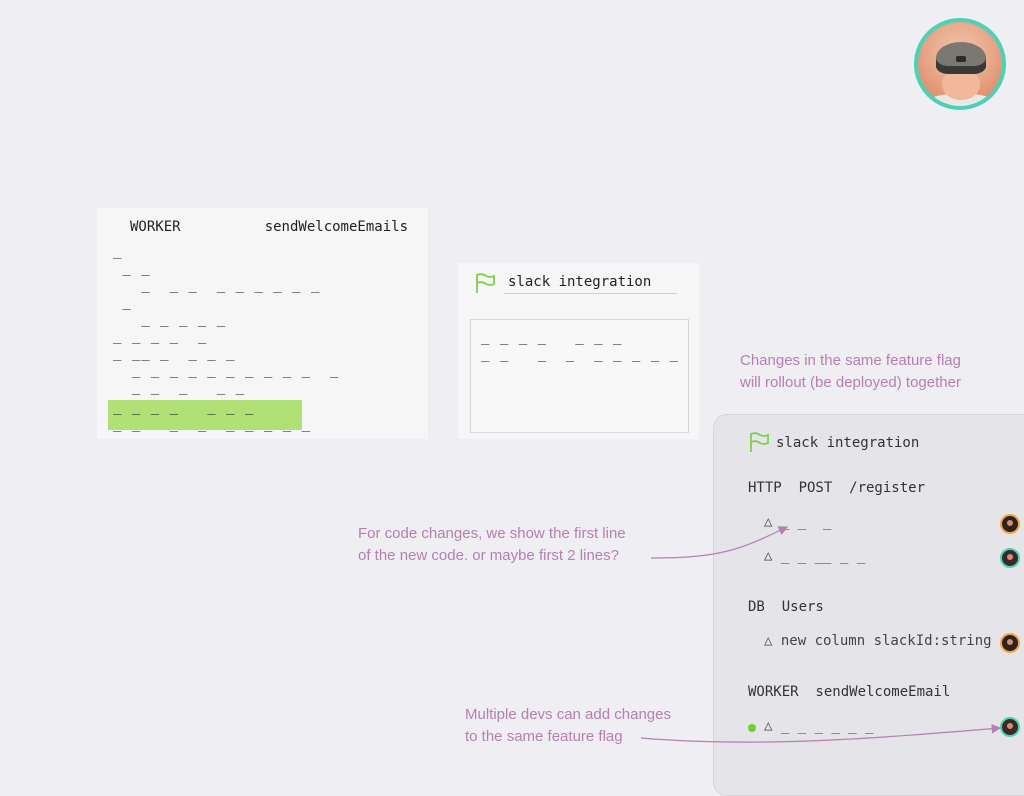 The height and width of the screenshot is (796, 1024). Describe the element at coordinates (719, 542) in the screenshot. I see `code-note-arrow` at that location.